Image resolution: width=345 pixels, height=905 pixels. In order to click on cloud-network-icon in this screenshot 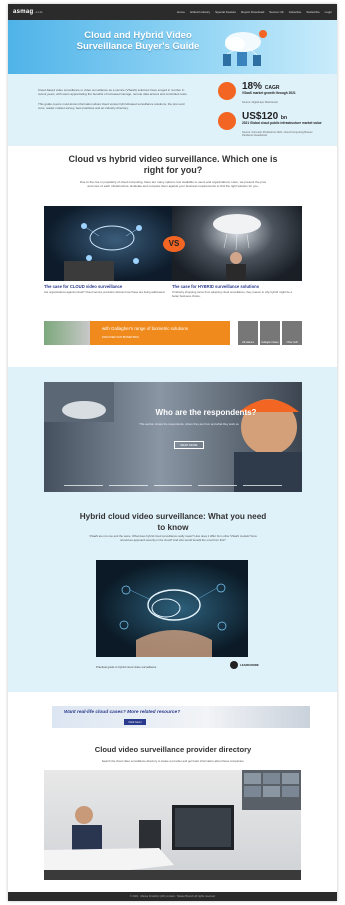, I will do `click(103, 252)`.